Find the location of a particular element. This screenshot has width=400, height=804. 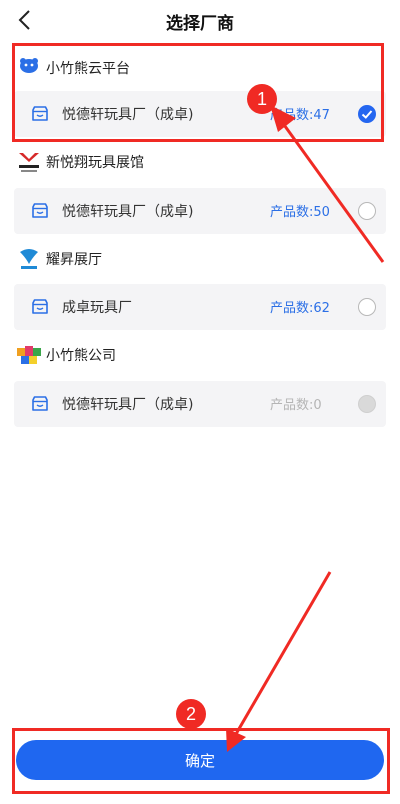

header-bar: 选择厂商 is located at coordinates (200, 20).